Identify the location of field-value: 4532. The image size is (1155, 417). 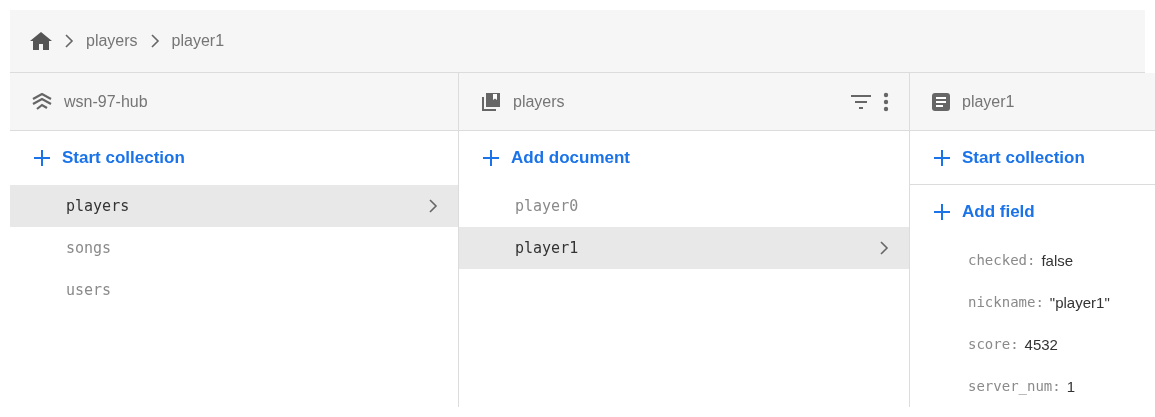
(1041, 344).